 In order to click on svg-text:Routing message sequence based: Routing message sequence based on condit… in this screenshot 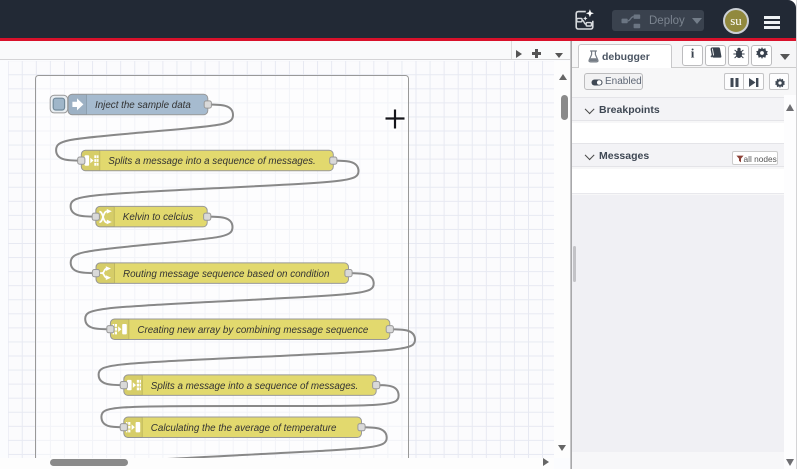, I will do `click(226, 274)`.